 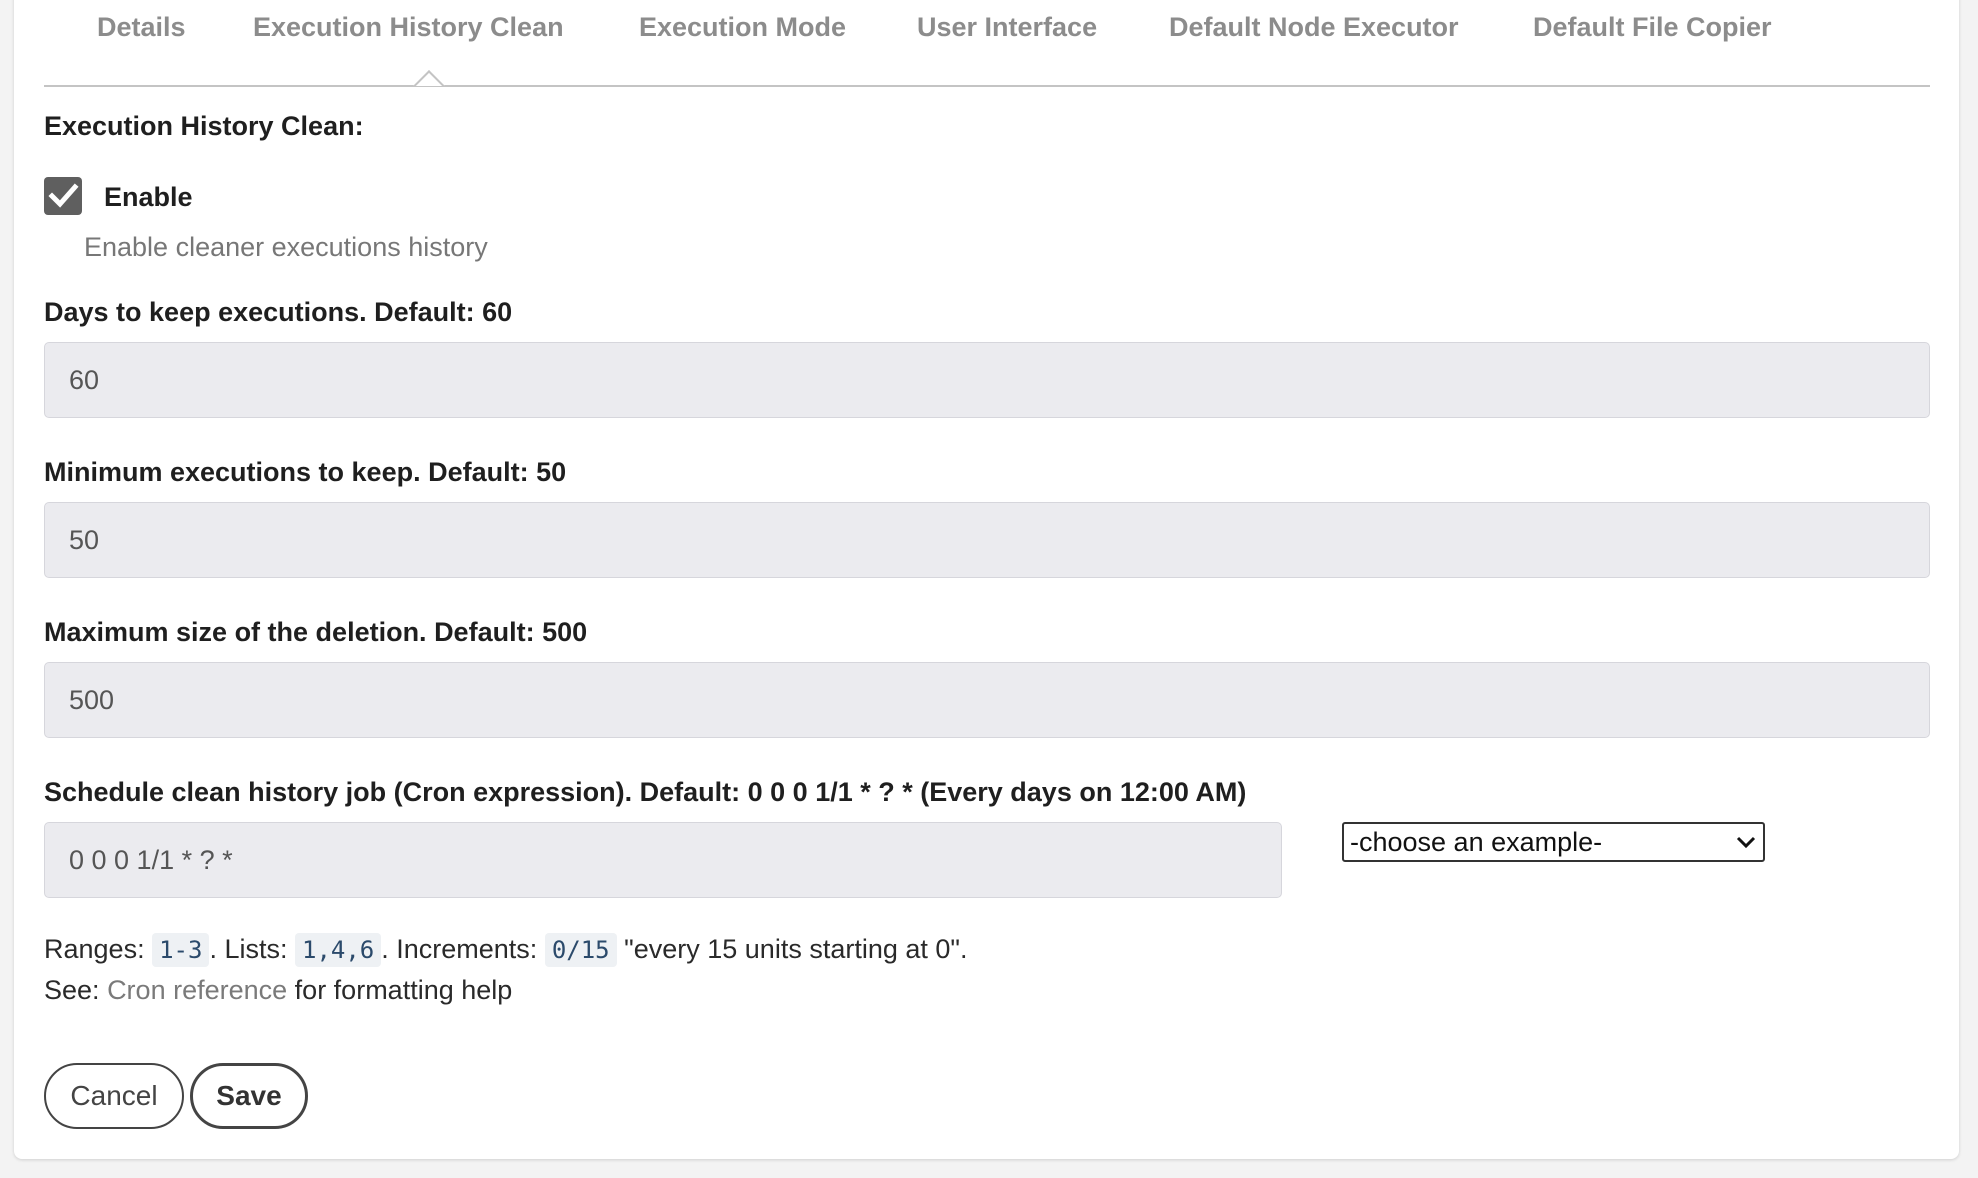 I want to click on schedule-cron-input, so click(x=663, y=860).